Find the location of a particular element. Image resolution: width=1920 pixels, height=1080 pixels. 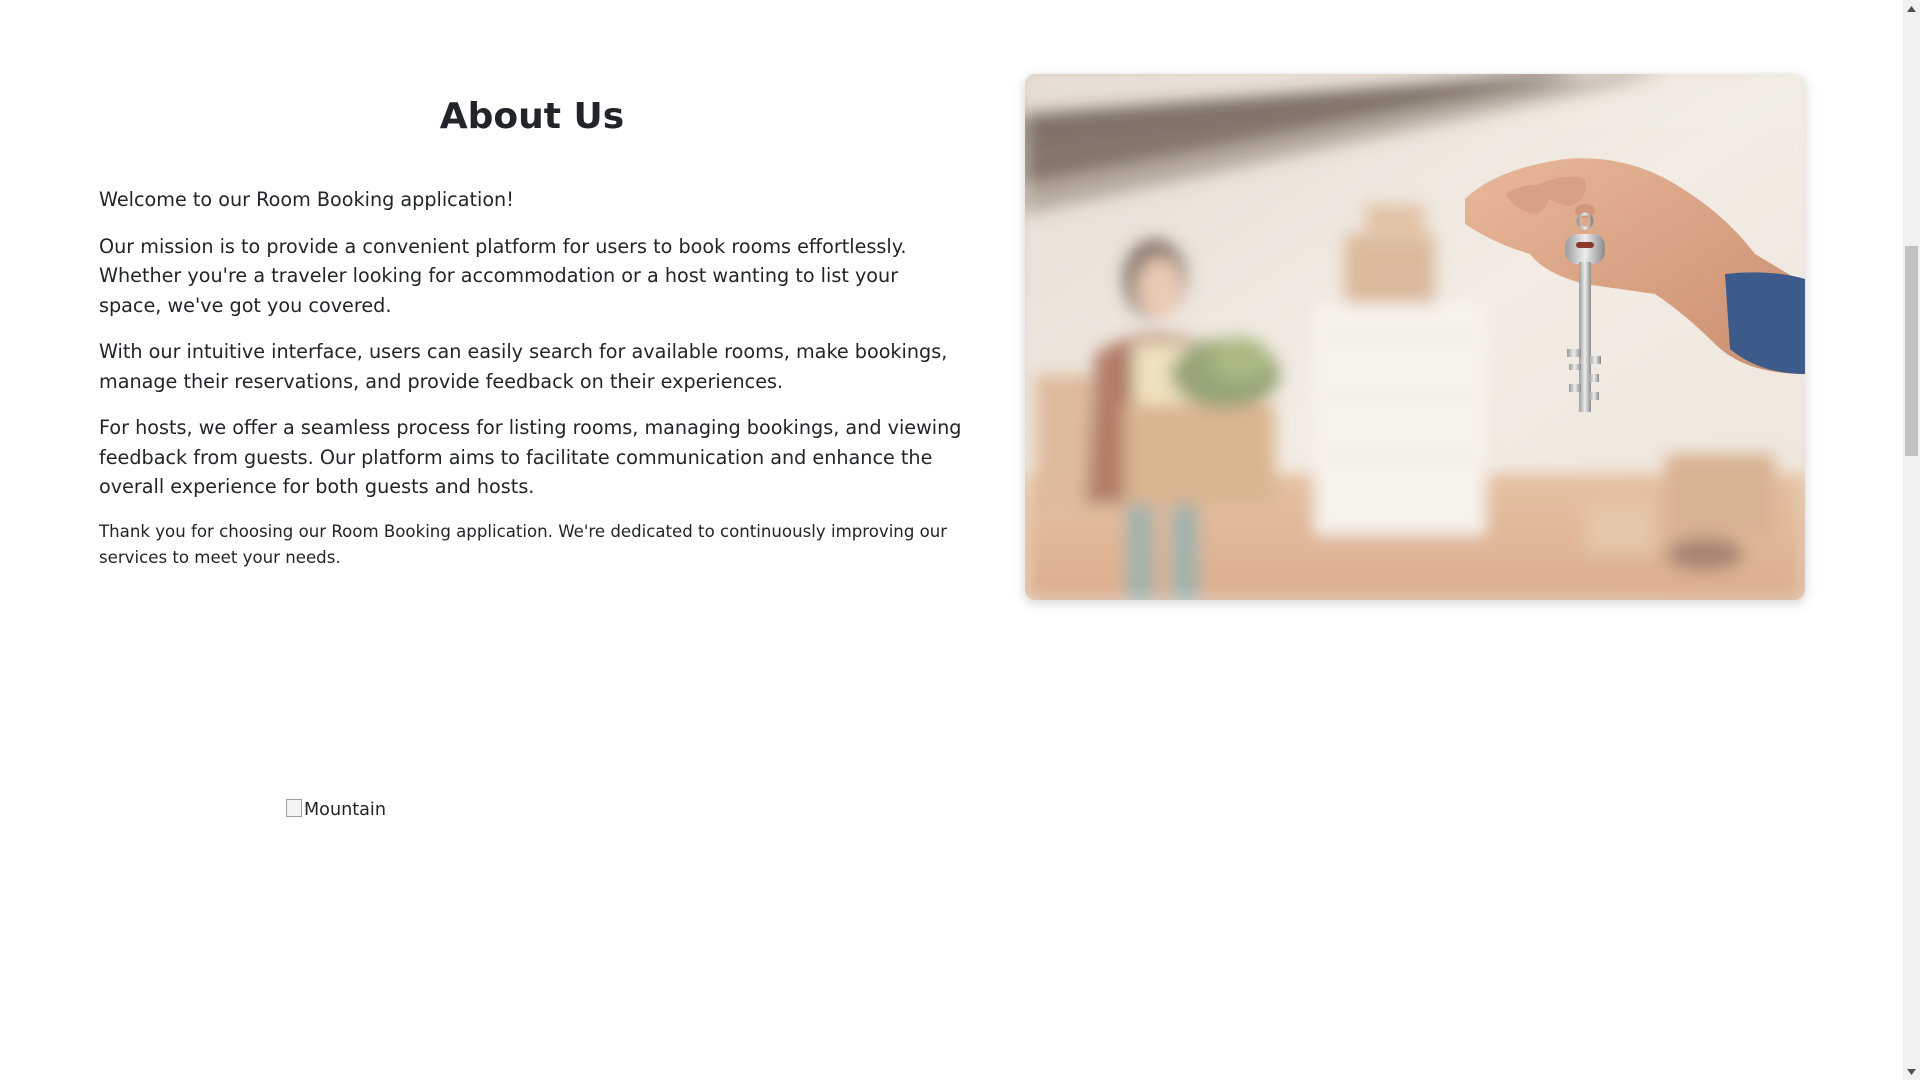

scroll-up-arrow-icon is located at coordinates (1911, 8).